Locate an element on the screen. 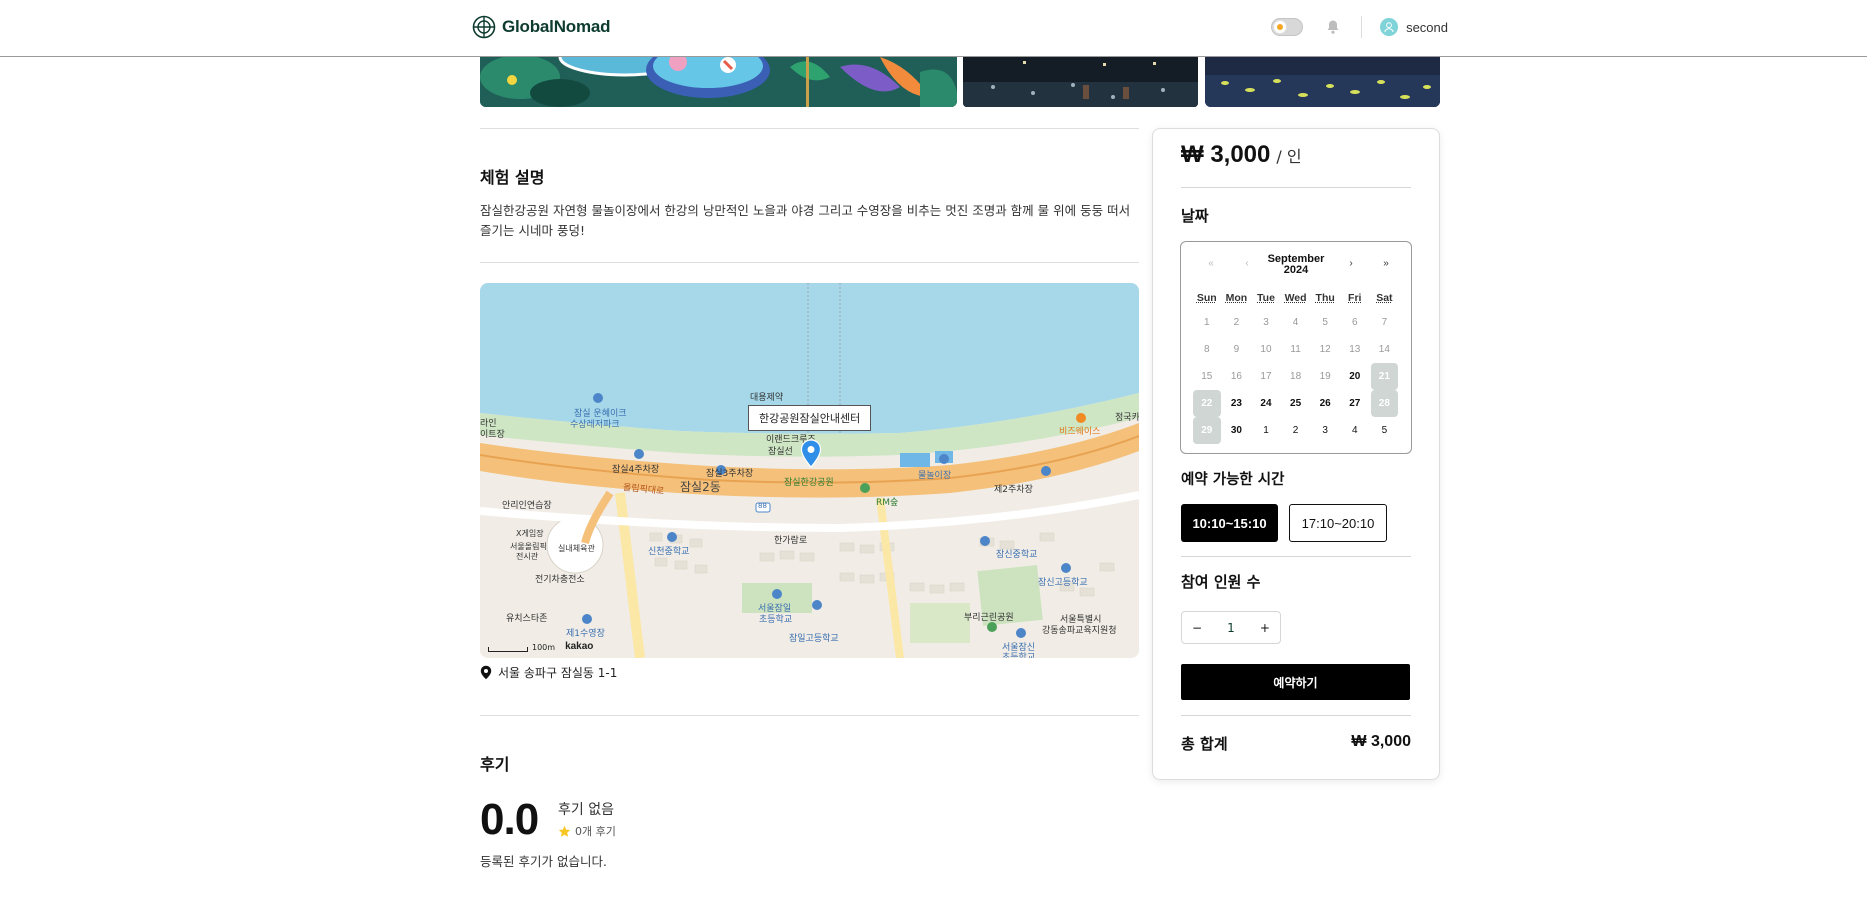 This screenshot has width=1867, height=907. logo-text: GlobalNomad is located at coordinates (556, 26).